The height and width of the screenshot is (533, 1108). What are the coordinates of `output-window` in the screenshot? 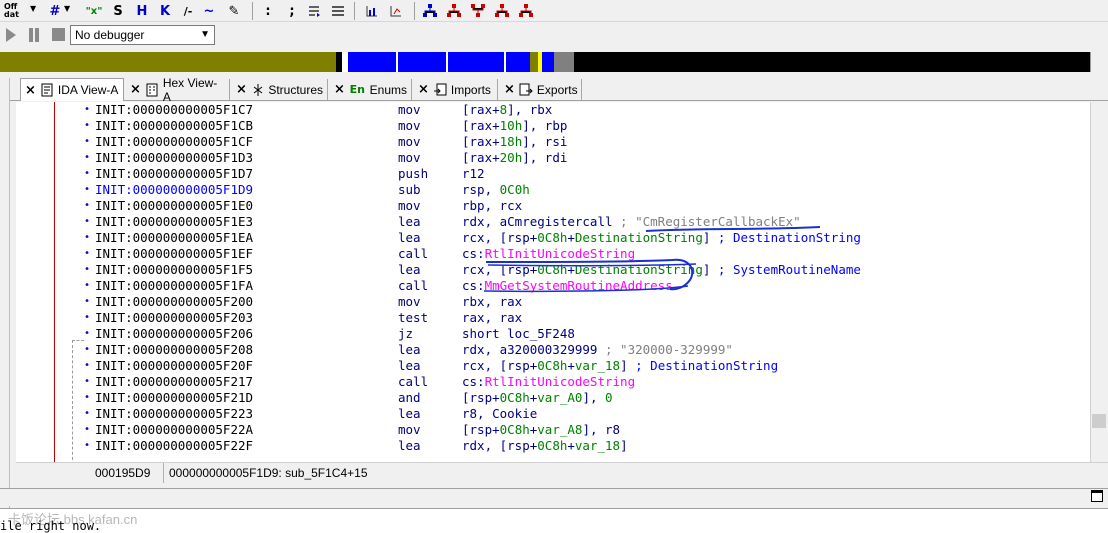 It's located at (554, 520).